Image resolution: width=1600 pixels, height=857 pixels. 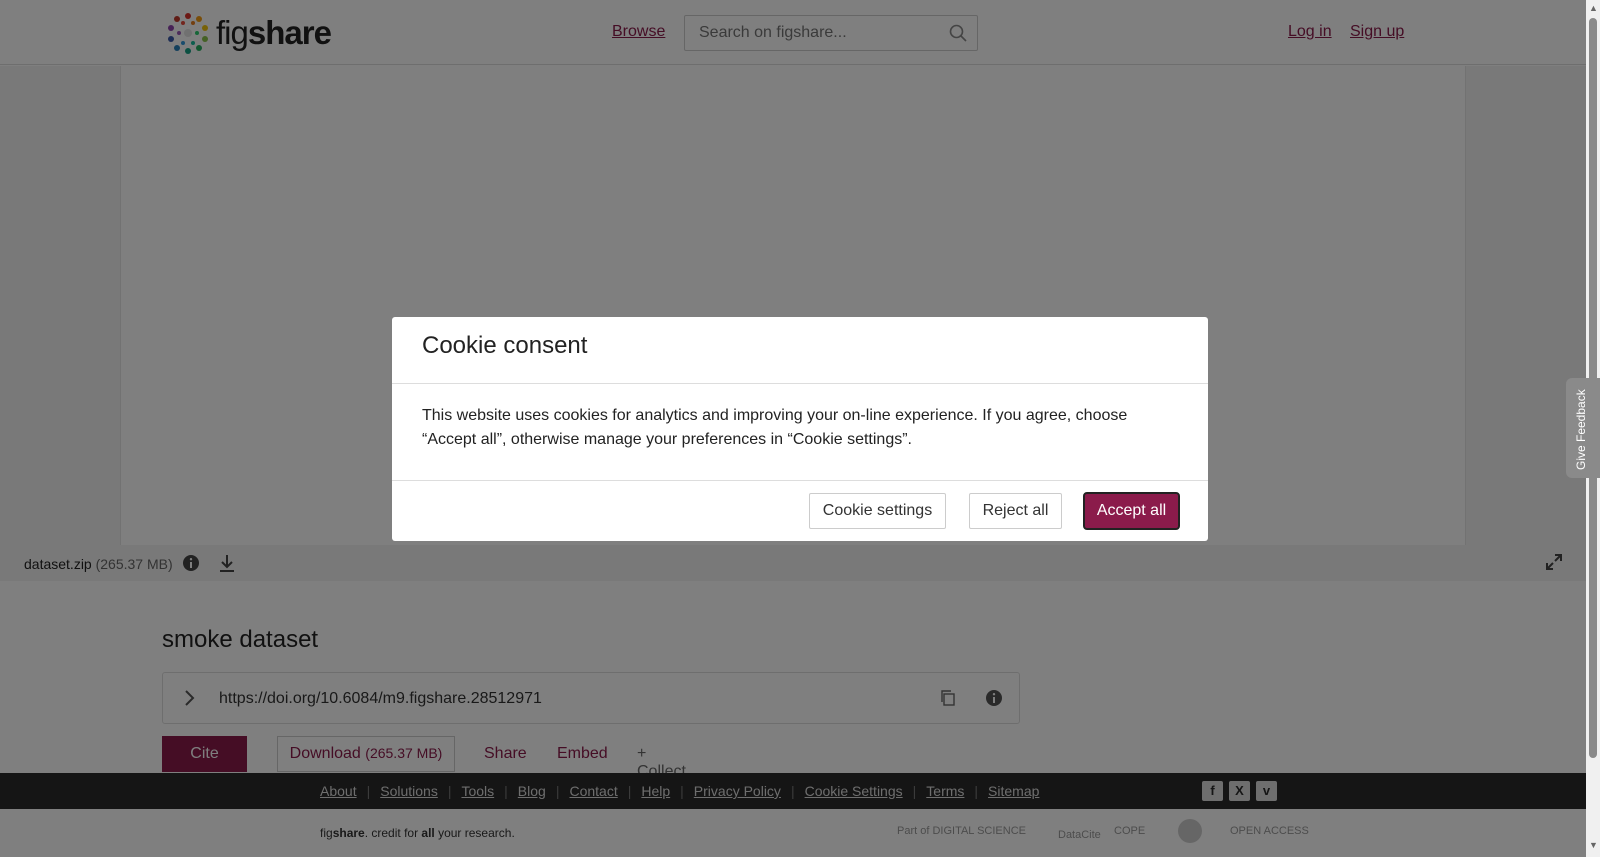 What do you see at coordinates (1593, 845) in the screenshot?
I see `scroll-down-arrow-icon: ▼` at bounding box center [1593, 845].